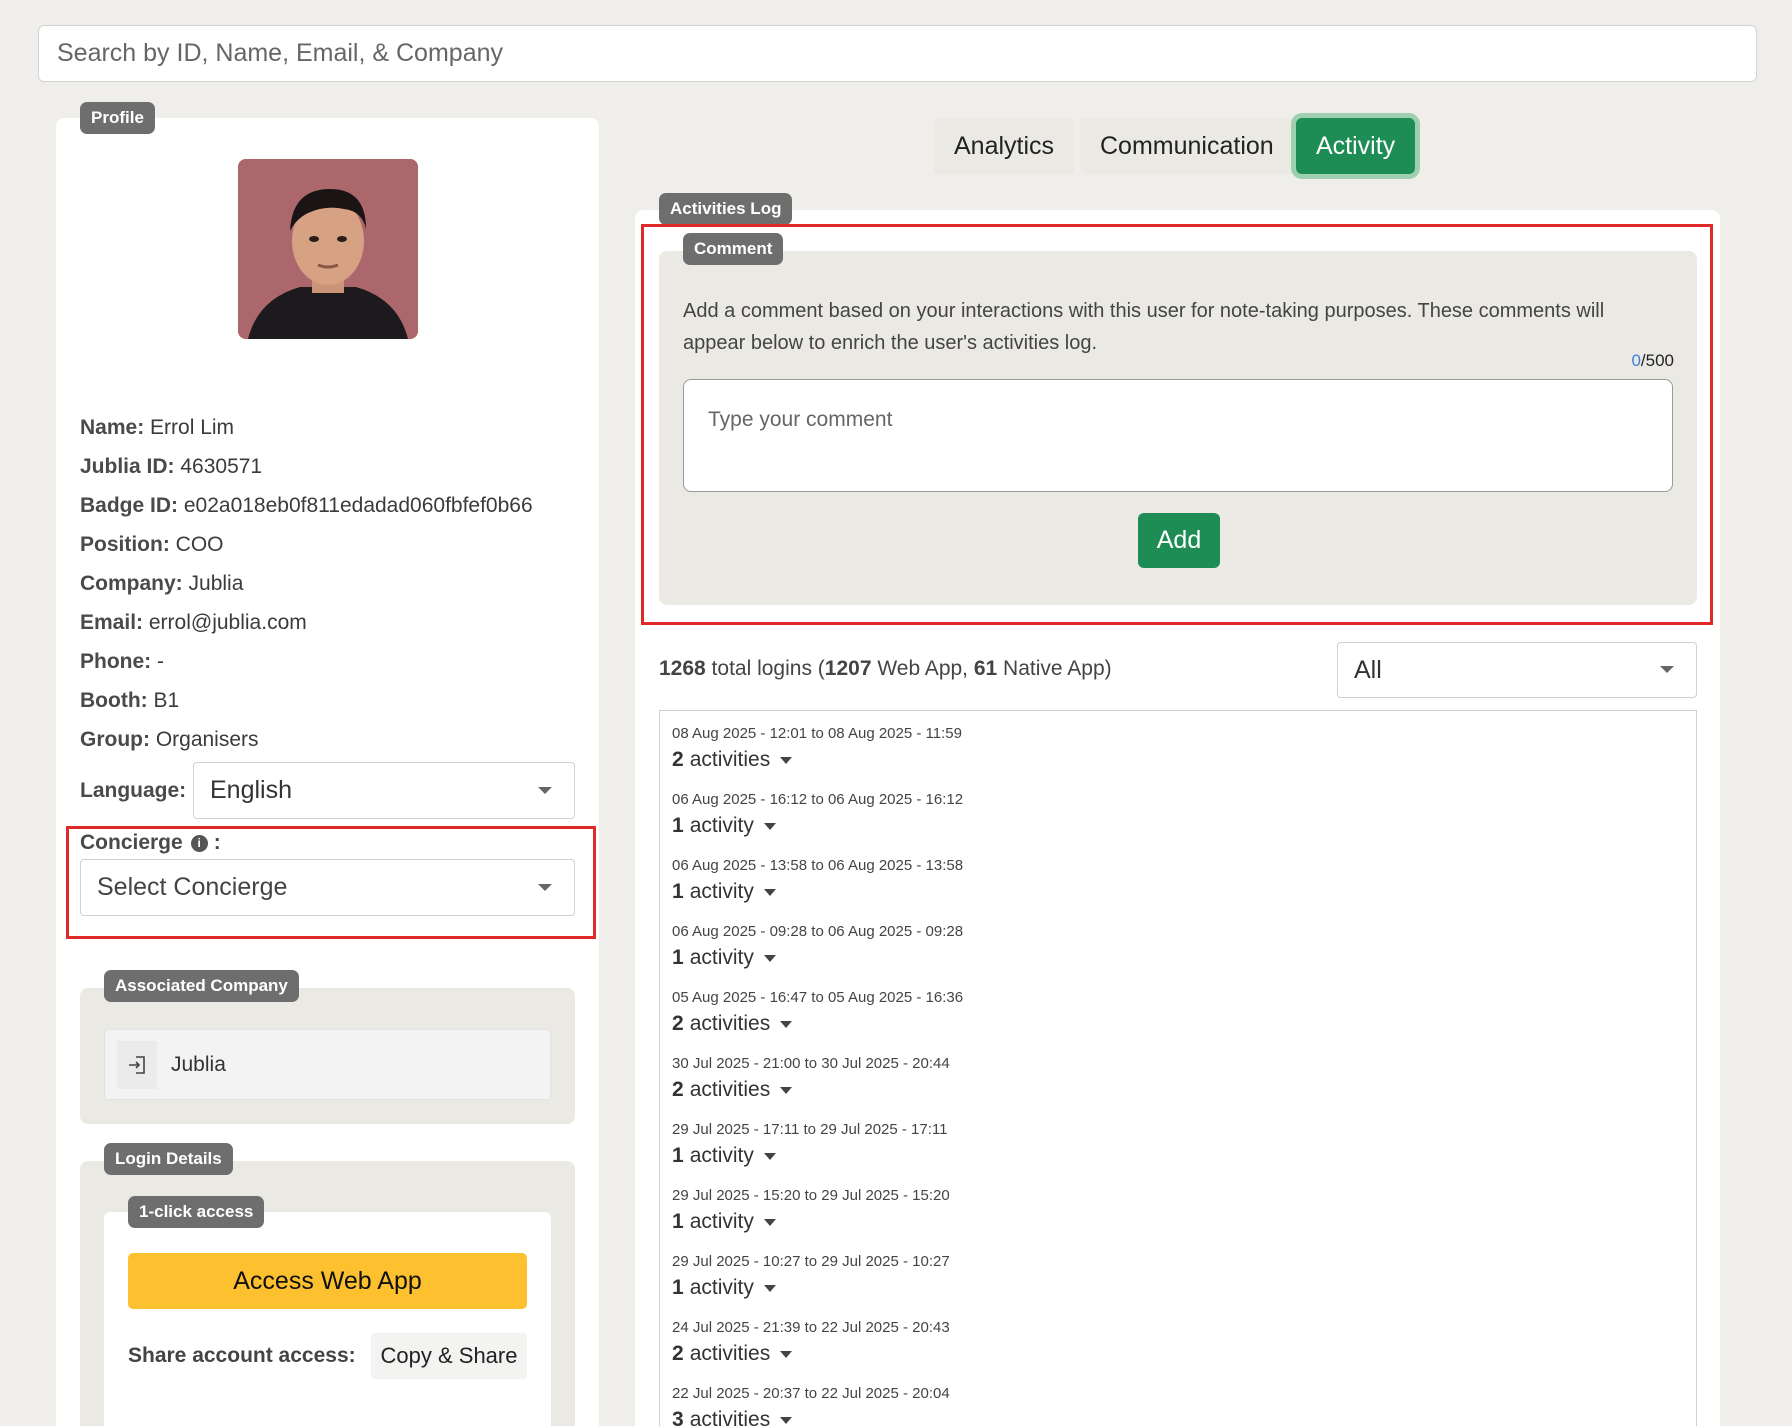 Image resolution: width=1792 pixels, height=1426 pixels. What do you see at coordinates (169, 739) in the screenshot?
I see `group-row: Group: Organisers` at bounding box center [169, 739].